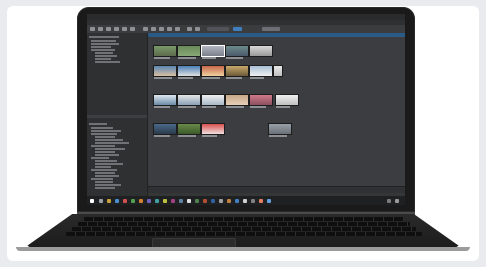  I want to click on start-icon, so click(92, 201).